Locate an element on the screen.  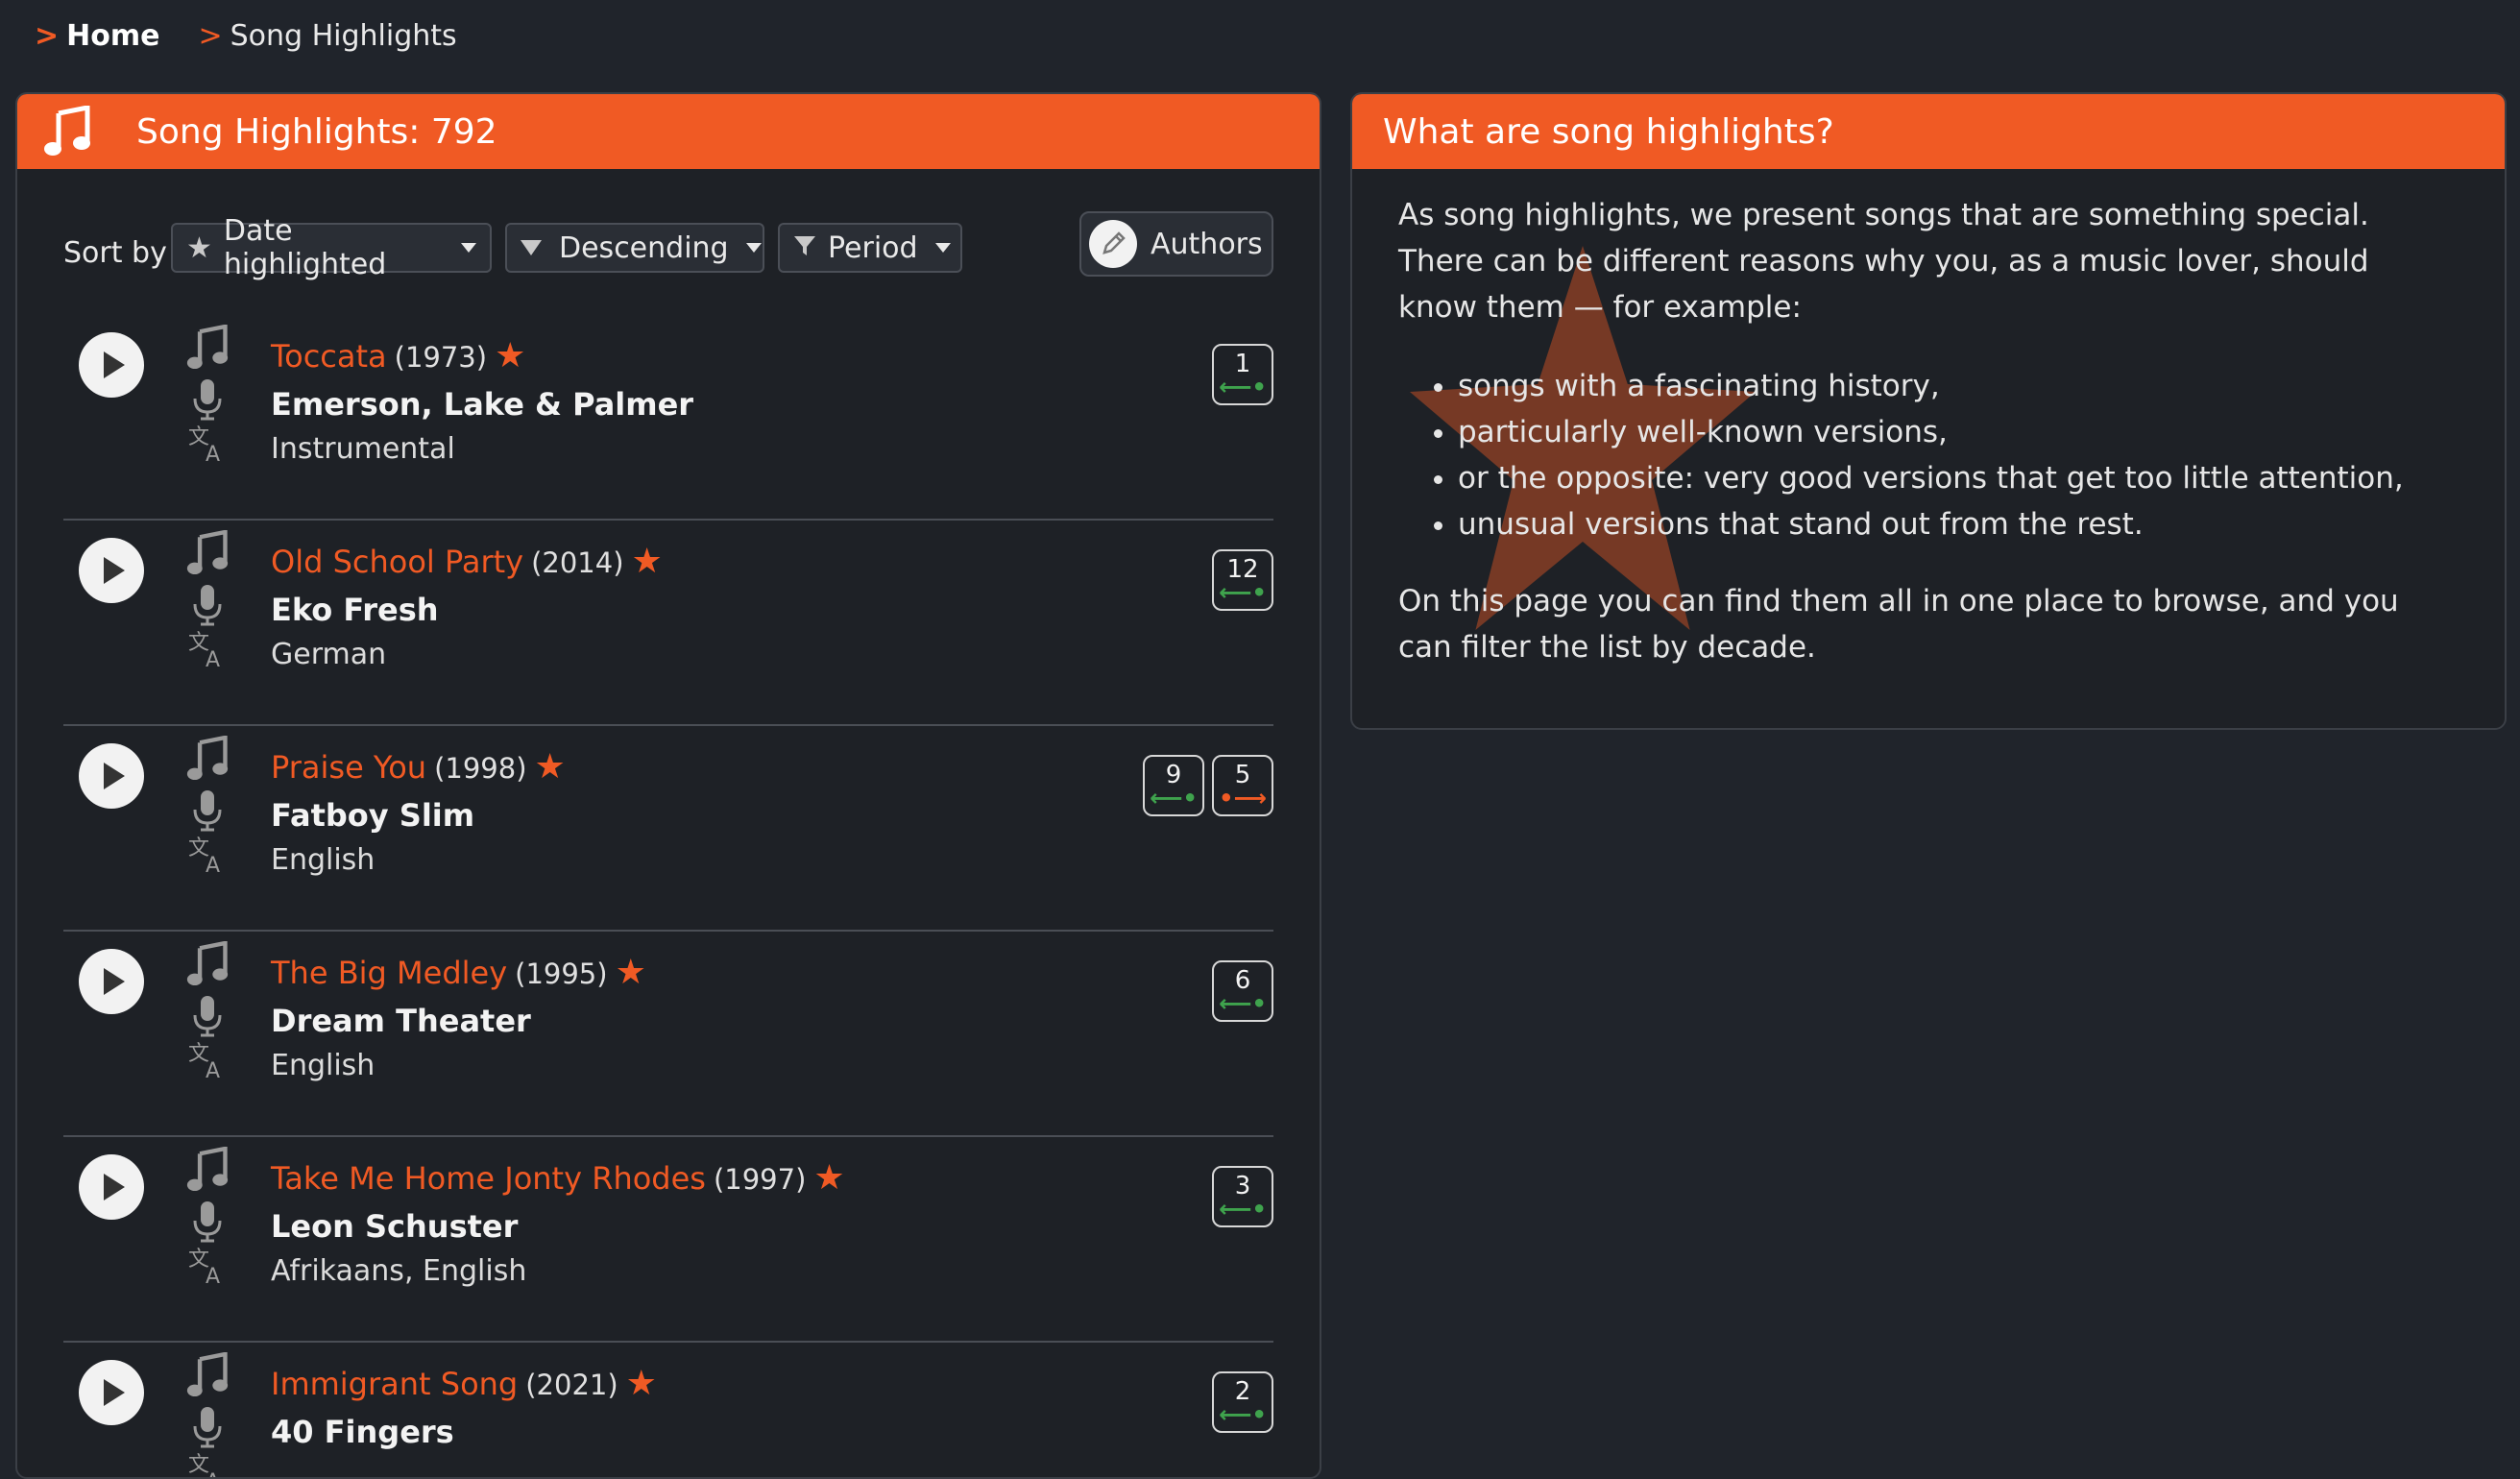
related-versions-badge: 2 ⟵• is located at coordinates (1242, 1402).